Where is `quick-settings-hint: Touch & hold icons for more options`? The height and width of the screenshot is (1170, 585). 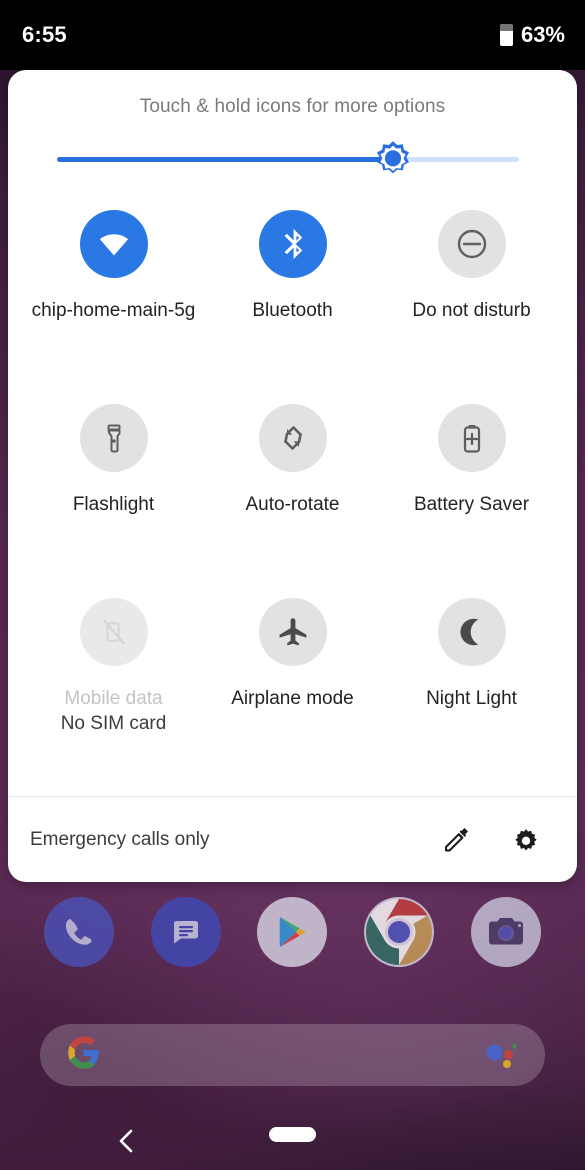
quick-settings-hint: Touch & hold icons for more options is located at coordinates (292, 106).